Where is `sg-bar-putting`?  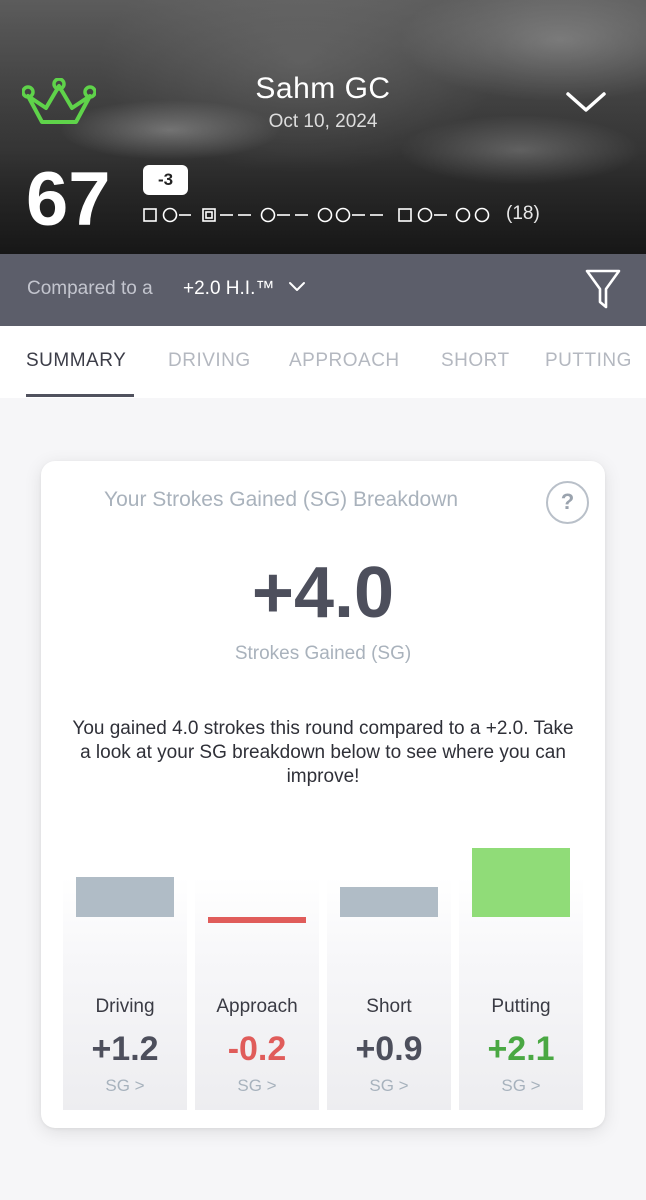
sg-bar-putting is located at coordinates (521, 882).